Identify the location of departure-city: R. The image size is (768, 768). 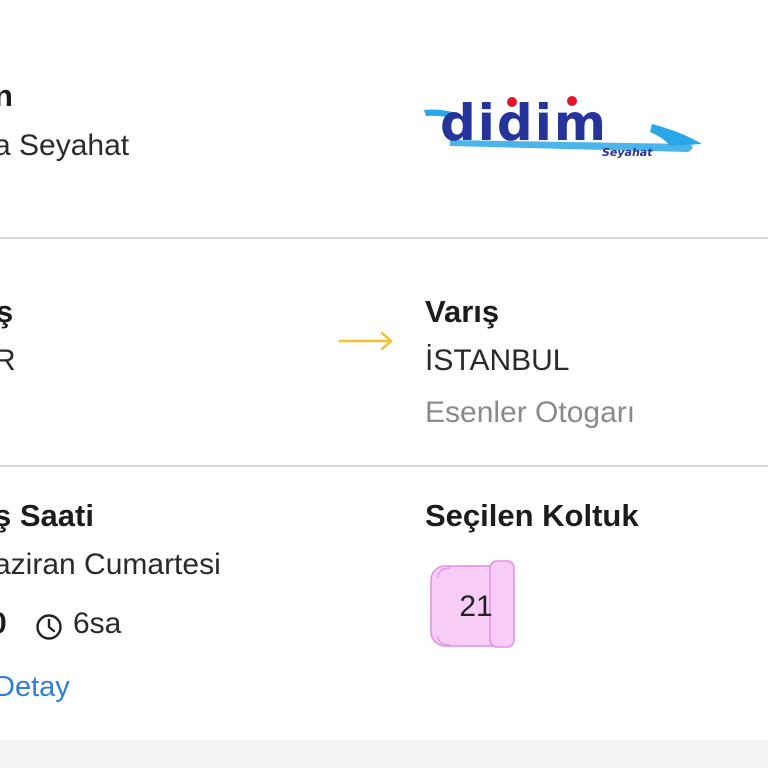
(8, 360).